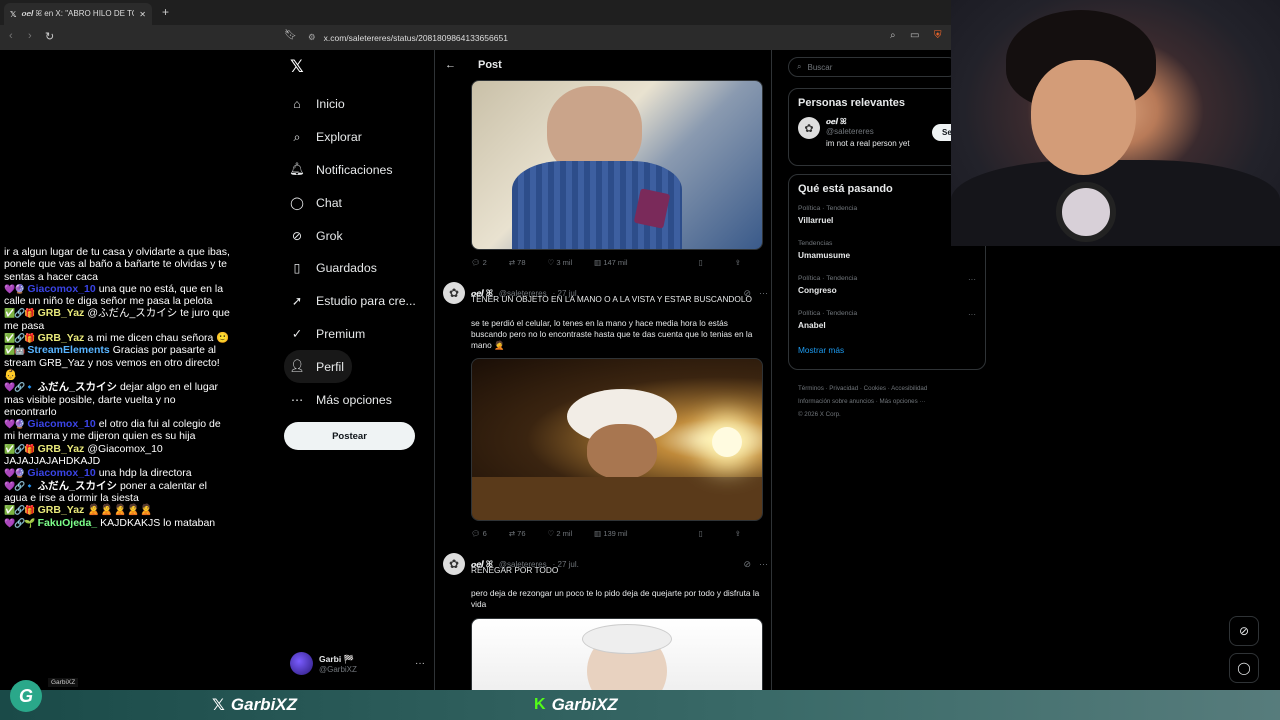  Describe the element at coordinates (887, 353) in the screenshot. I see `show-more-link: Mostrar más` at that location.